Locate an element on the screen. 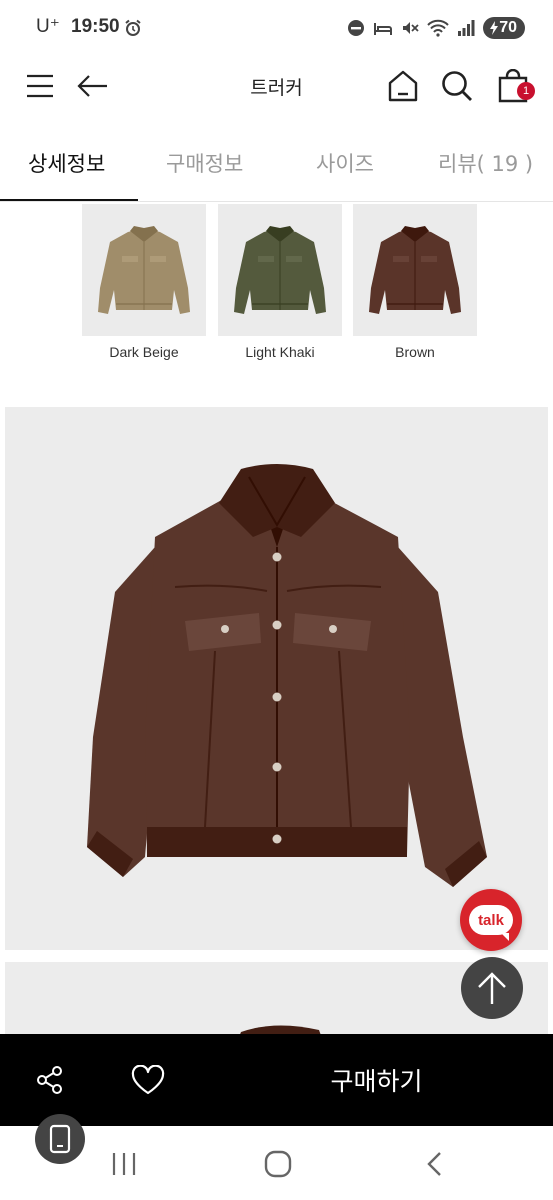 The image size is (553, 1200). swatch-label: Brown is located at coordinates (415, 352).